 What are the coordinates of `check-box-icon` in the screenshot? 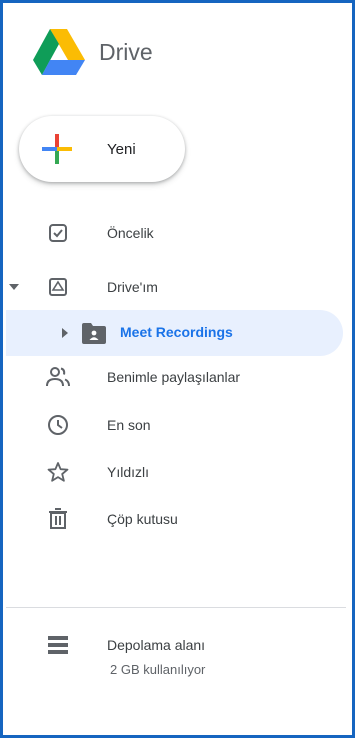 It's located at (58, 233).